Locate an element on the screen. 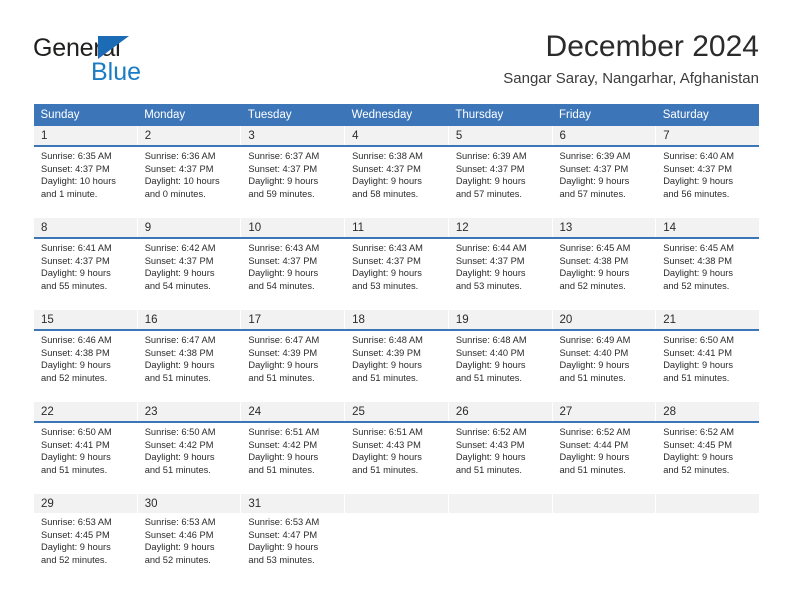 The image size is (792, 612). day-number: 19 is located at coordinates (500, 319).